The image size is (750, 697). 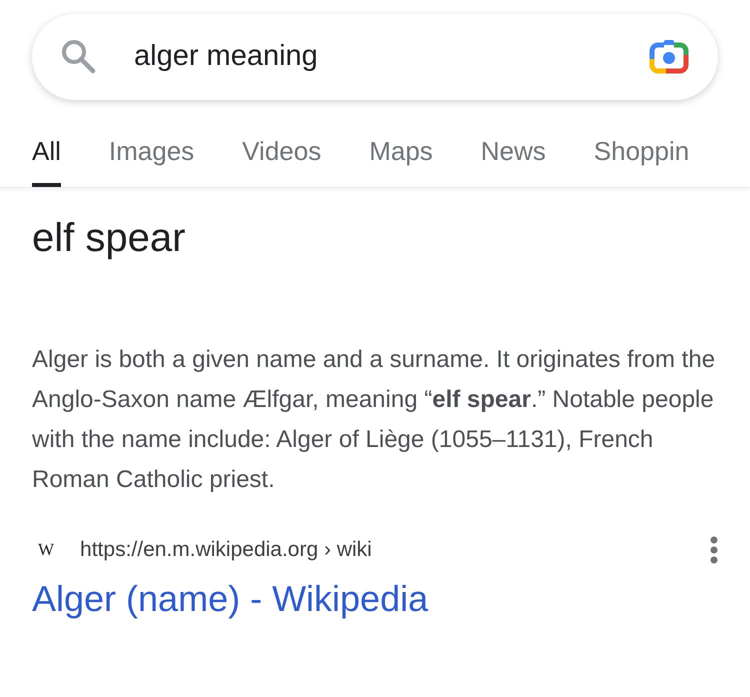 What do you see at coordinates (230, 599) in the screenshot?
I see `result-title-link: Alger (name) - Wikipedia` at bounding box center [230, 599].